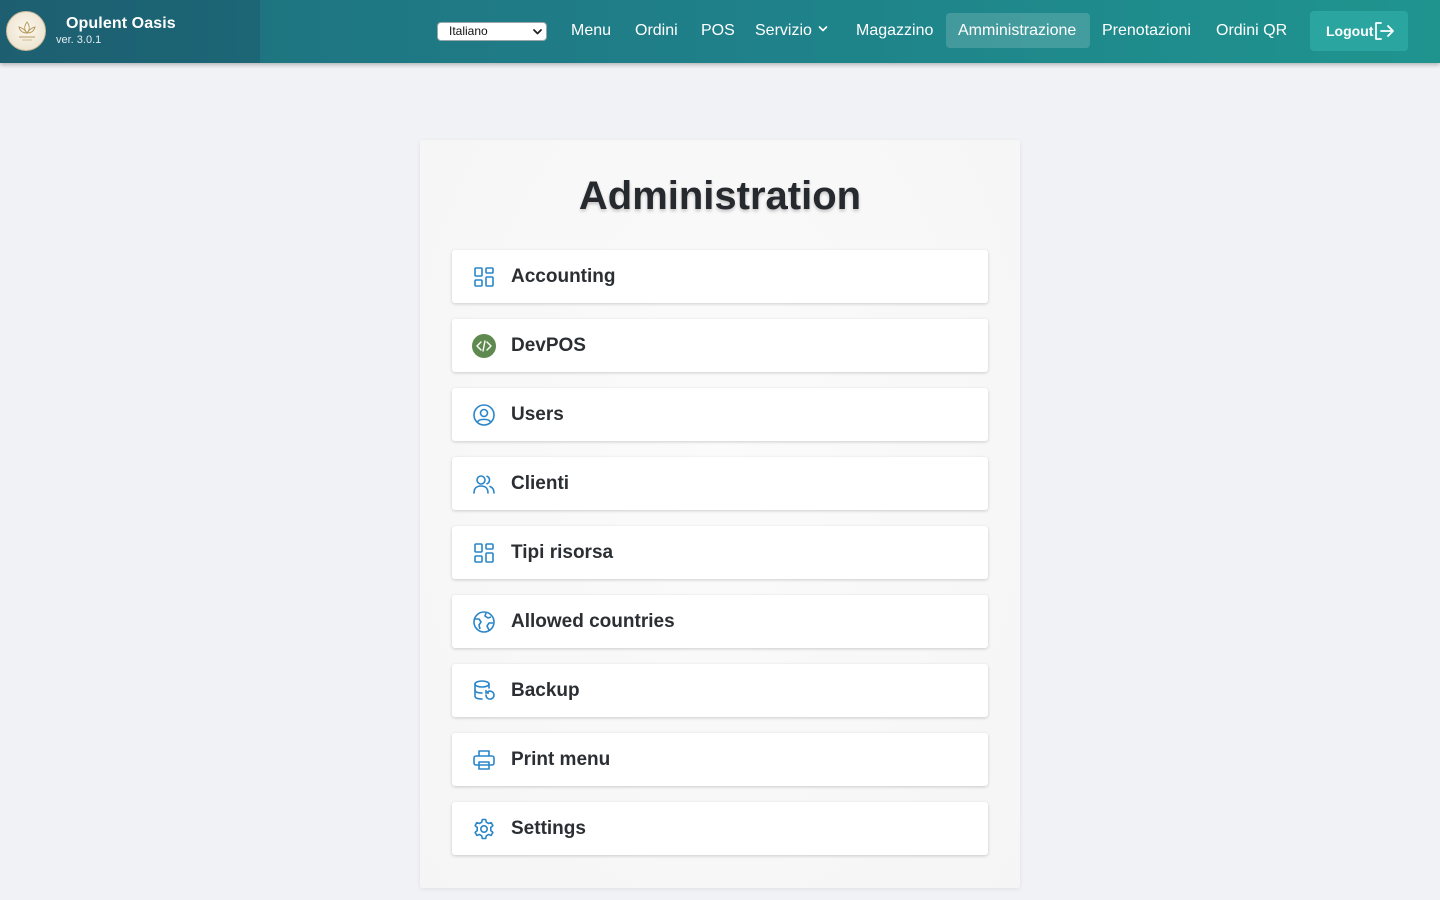 Image resolution: width=1440 pixels, height=900 pixels. Describe the element at coordinates (562, 552) in the screenshot. I see `admin-item-label: Tipi risorsa` at that location.